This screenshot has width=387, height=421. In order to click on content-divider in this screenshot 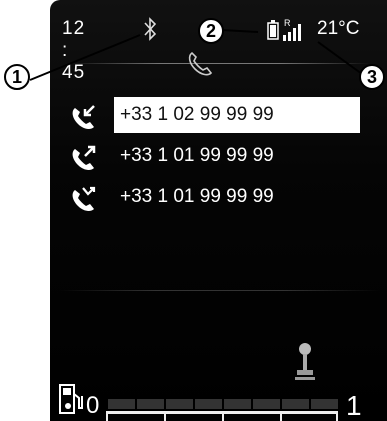, I will do `click(220, 290)`.